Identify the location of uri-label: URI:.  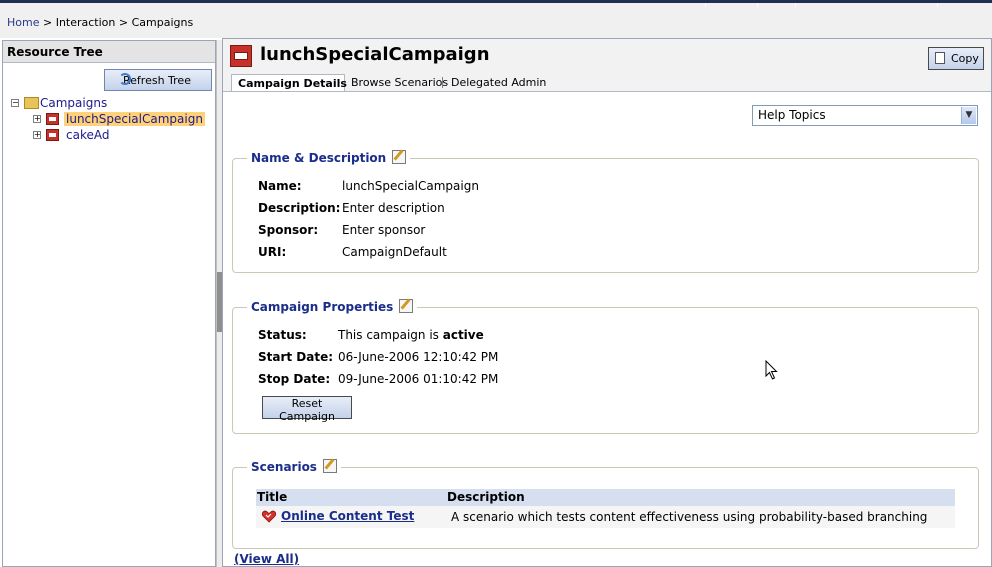
(272, 252).